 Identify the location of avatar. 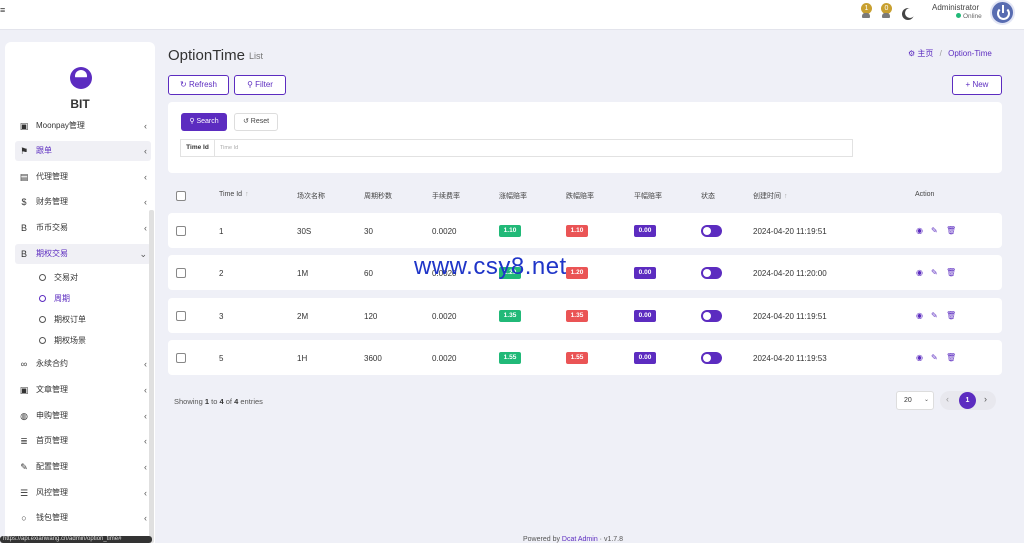
(1002, 12).